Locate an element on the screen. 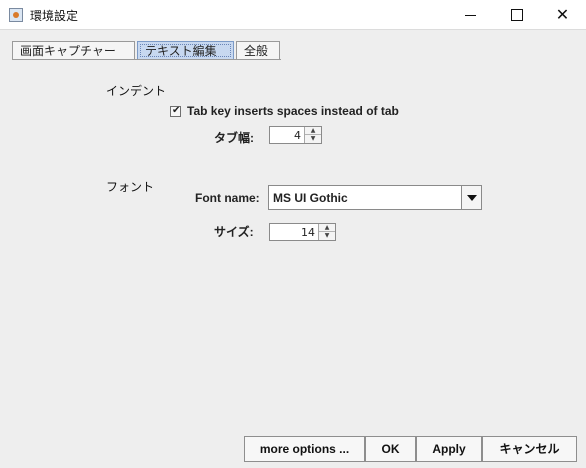 The height and width of the screenshot is (468, 586). close-button: ✕ is located at coordinates (562, 15).